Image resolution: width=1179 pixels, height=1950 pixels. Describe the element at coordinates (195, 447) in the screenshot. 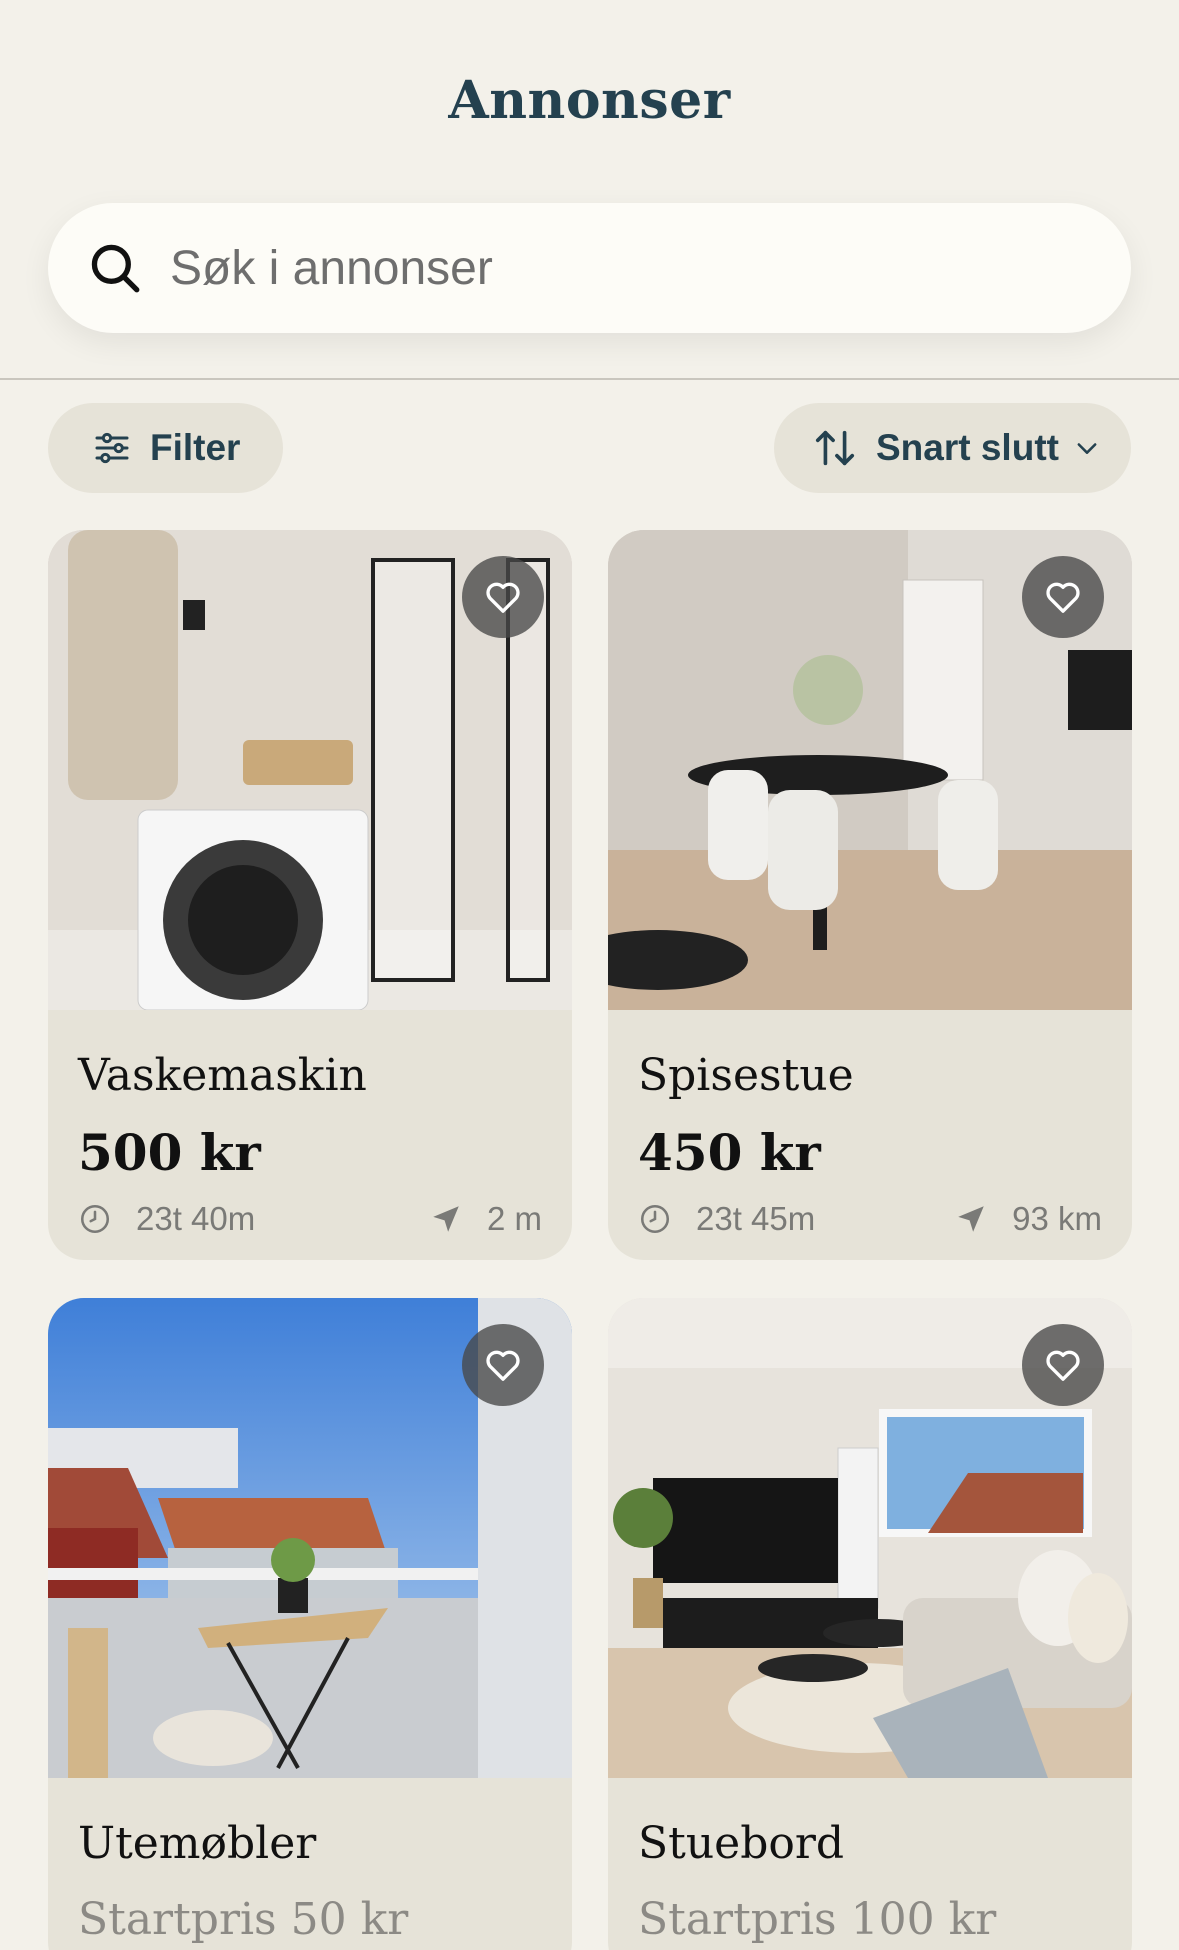

I see `filter-label: Filter` at that location.